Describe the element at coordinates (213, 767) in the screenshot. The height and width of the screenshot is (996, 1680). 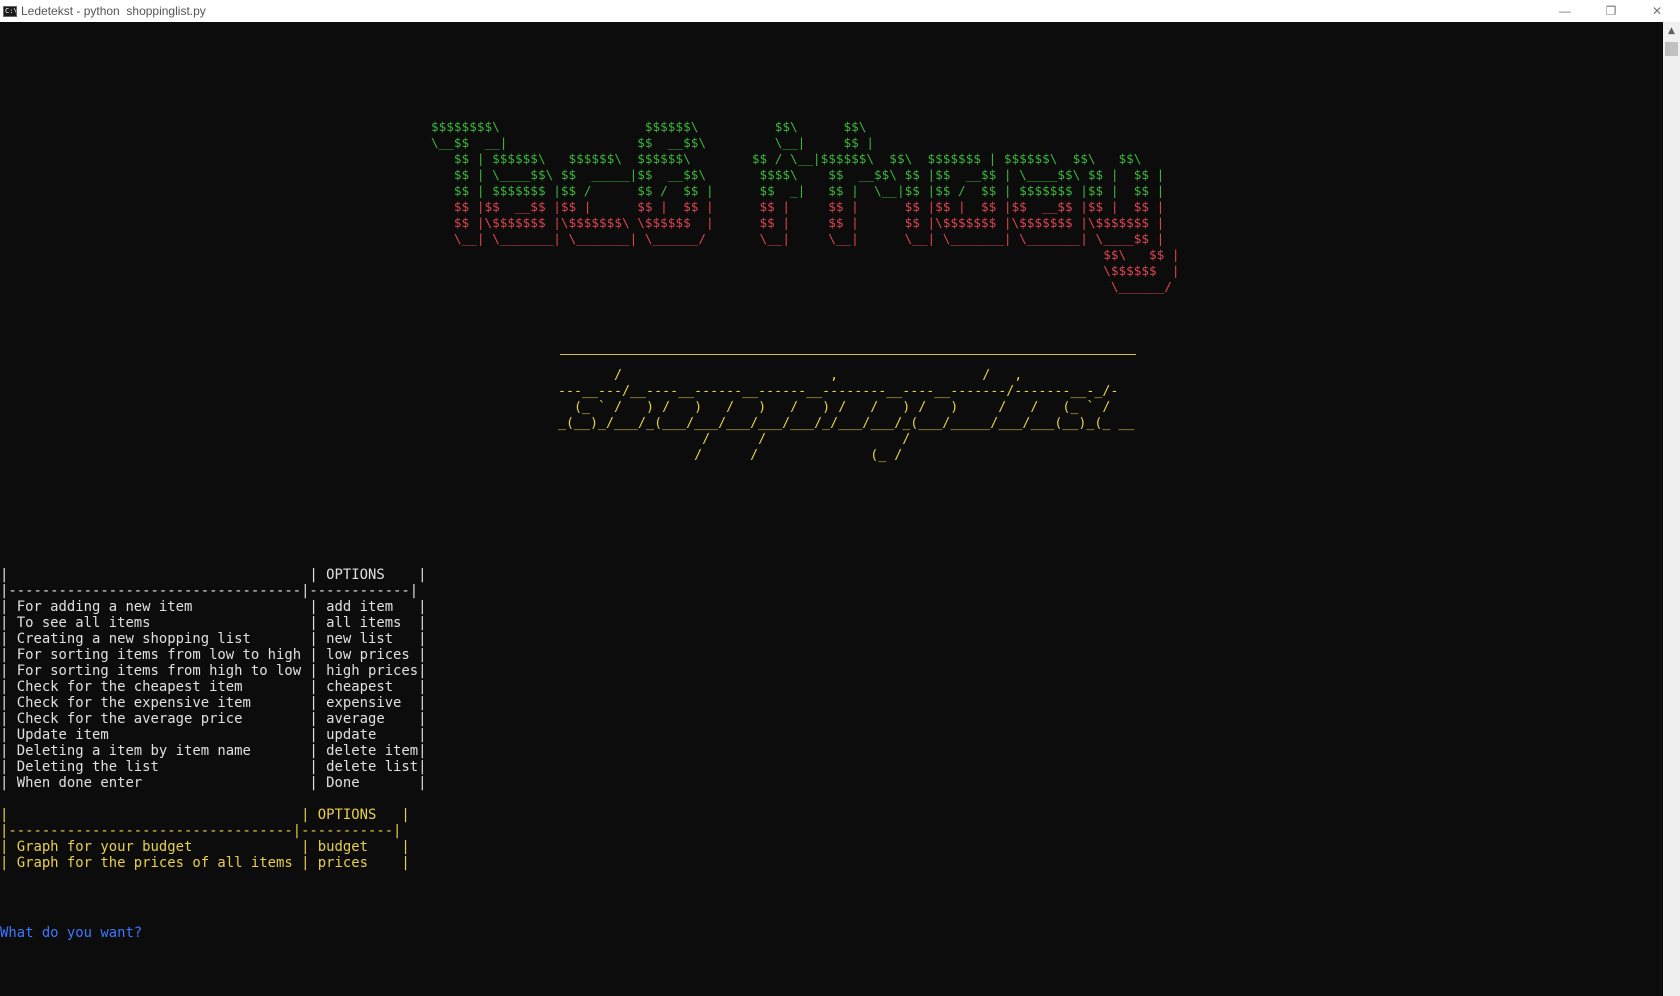
I see `table-row: | Deleting the list | delete list|` at that location.